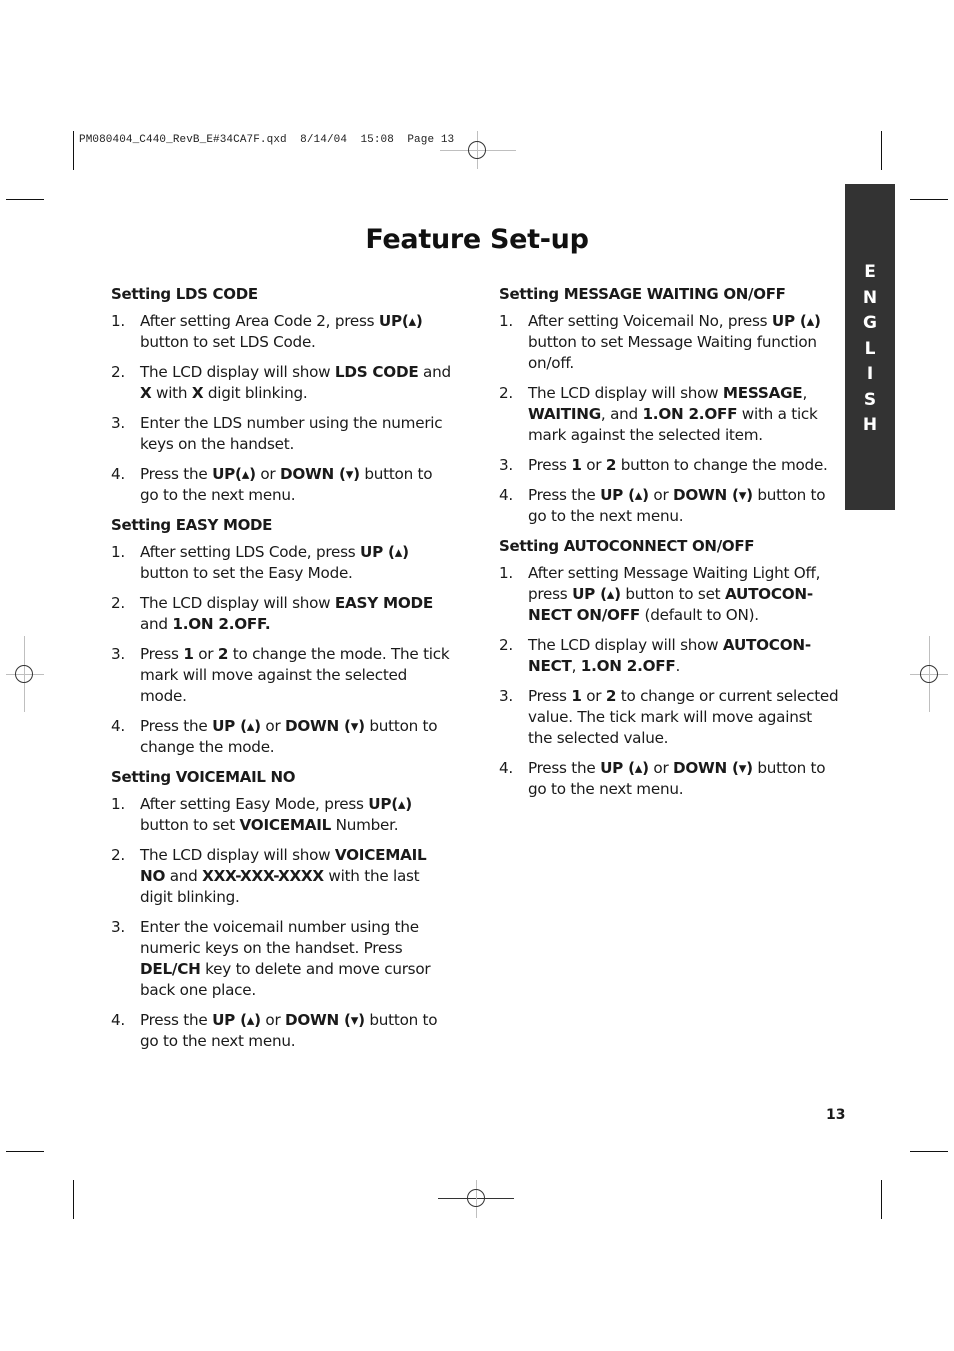  Describe the element at coordinates (627, 546) in the screenshot. I see `section-heading: Setting AUTOCONNECT ON/OFF` at that location.